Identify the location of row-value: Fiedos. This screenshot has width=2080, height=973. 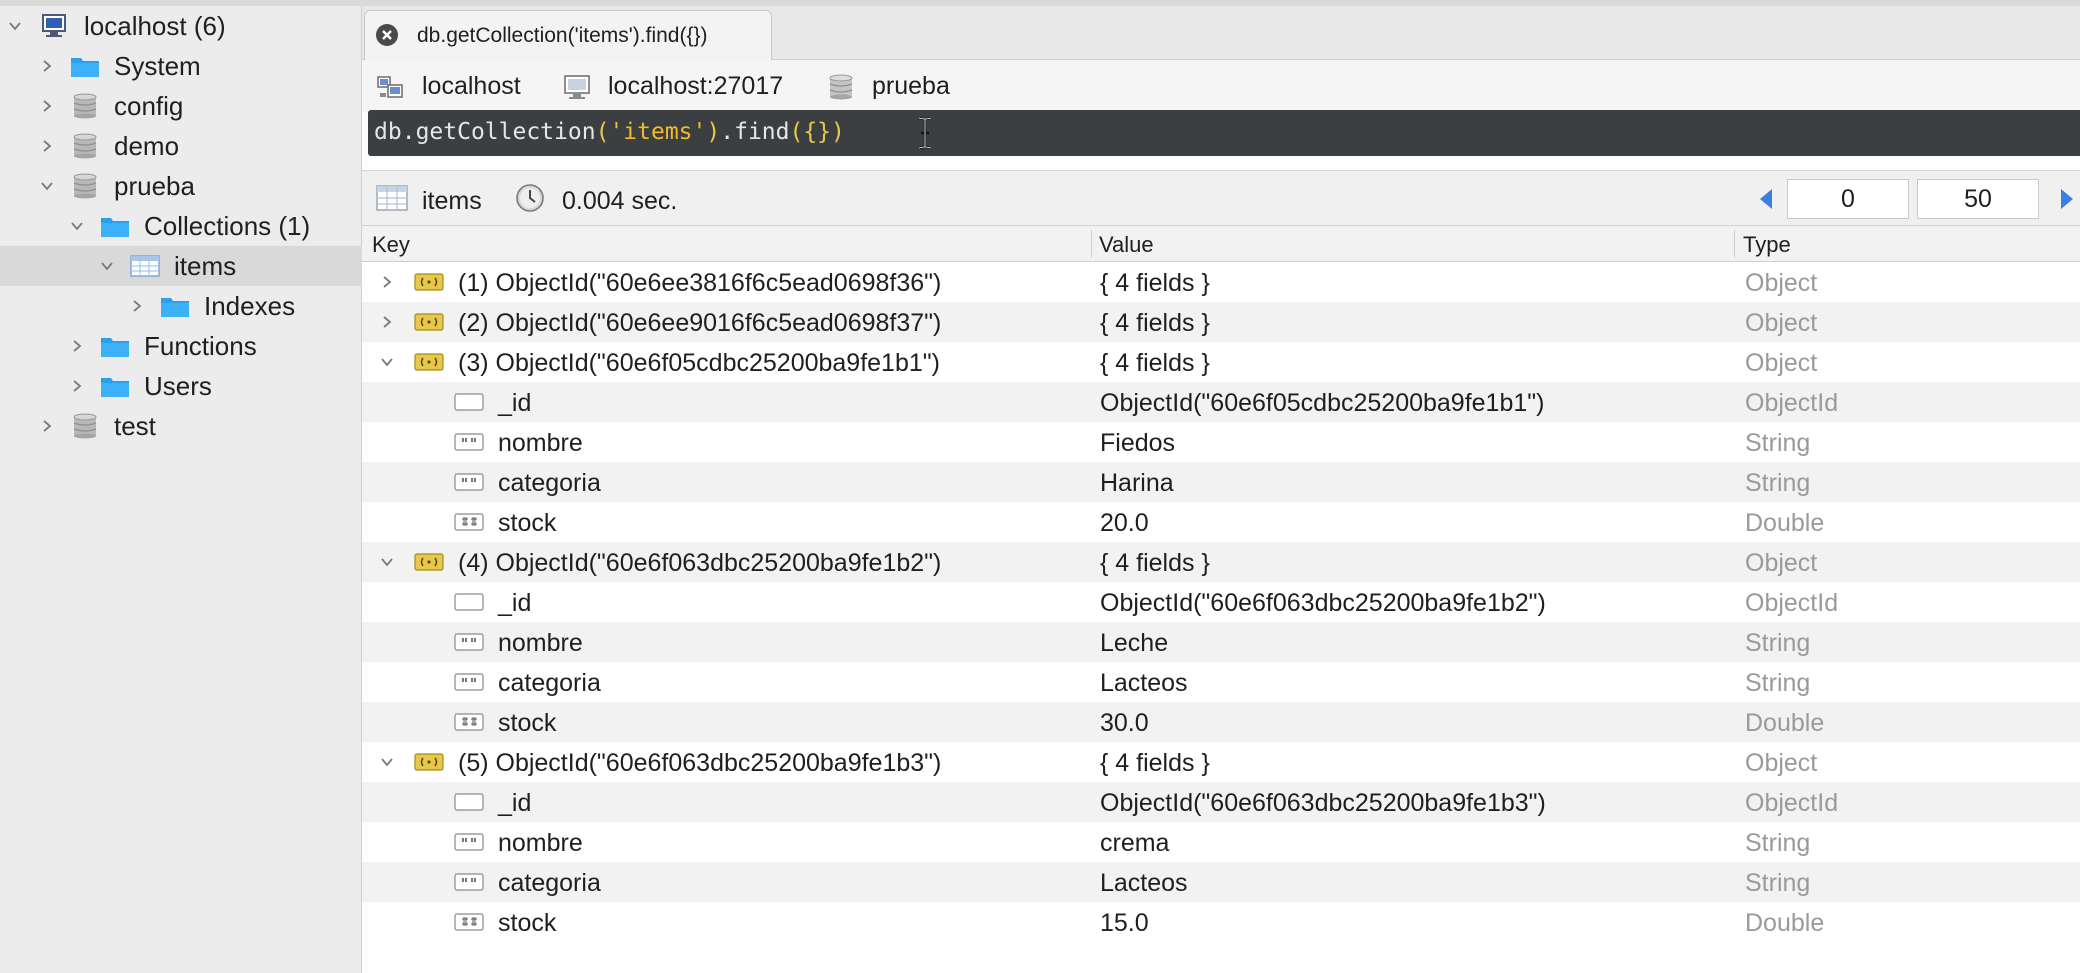
(1138, 443).